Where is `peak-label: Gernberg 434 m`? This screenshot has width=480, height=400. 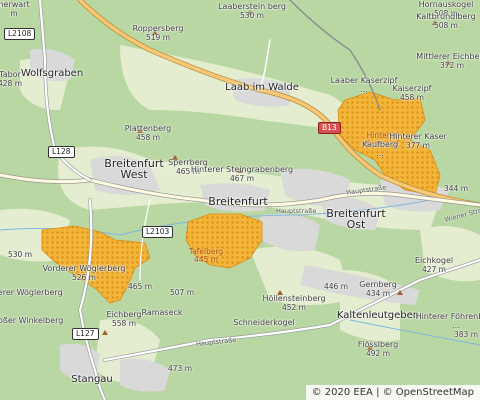 peak-label: Gernberg 434 m is located at coordinates (378, 289).